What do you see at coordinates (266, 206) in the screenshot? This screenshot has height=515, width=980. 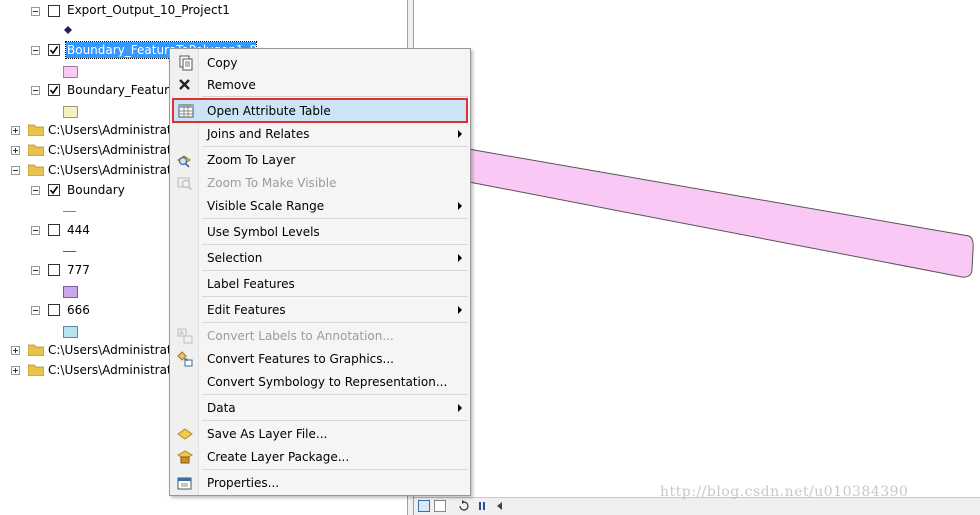 I see `menu-item-label: Visible Scale Range` at bounding box center [266, 206].